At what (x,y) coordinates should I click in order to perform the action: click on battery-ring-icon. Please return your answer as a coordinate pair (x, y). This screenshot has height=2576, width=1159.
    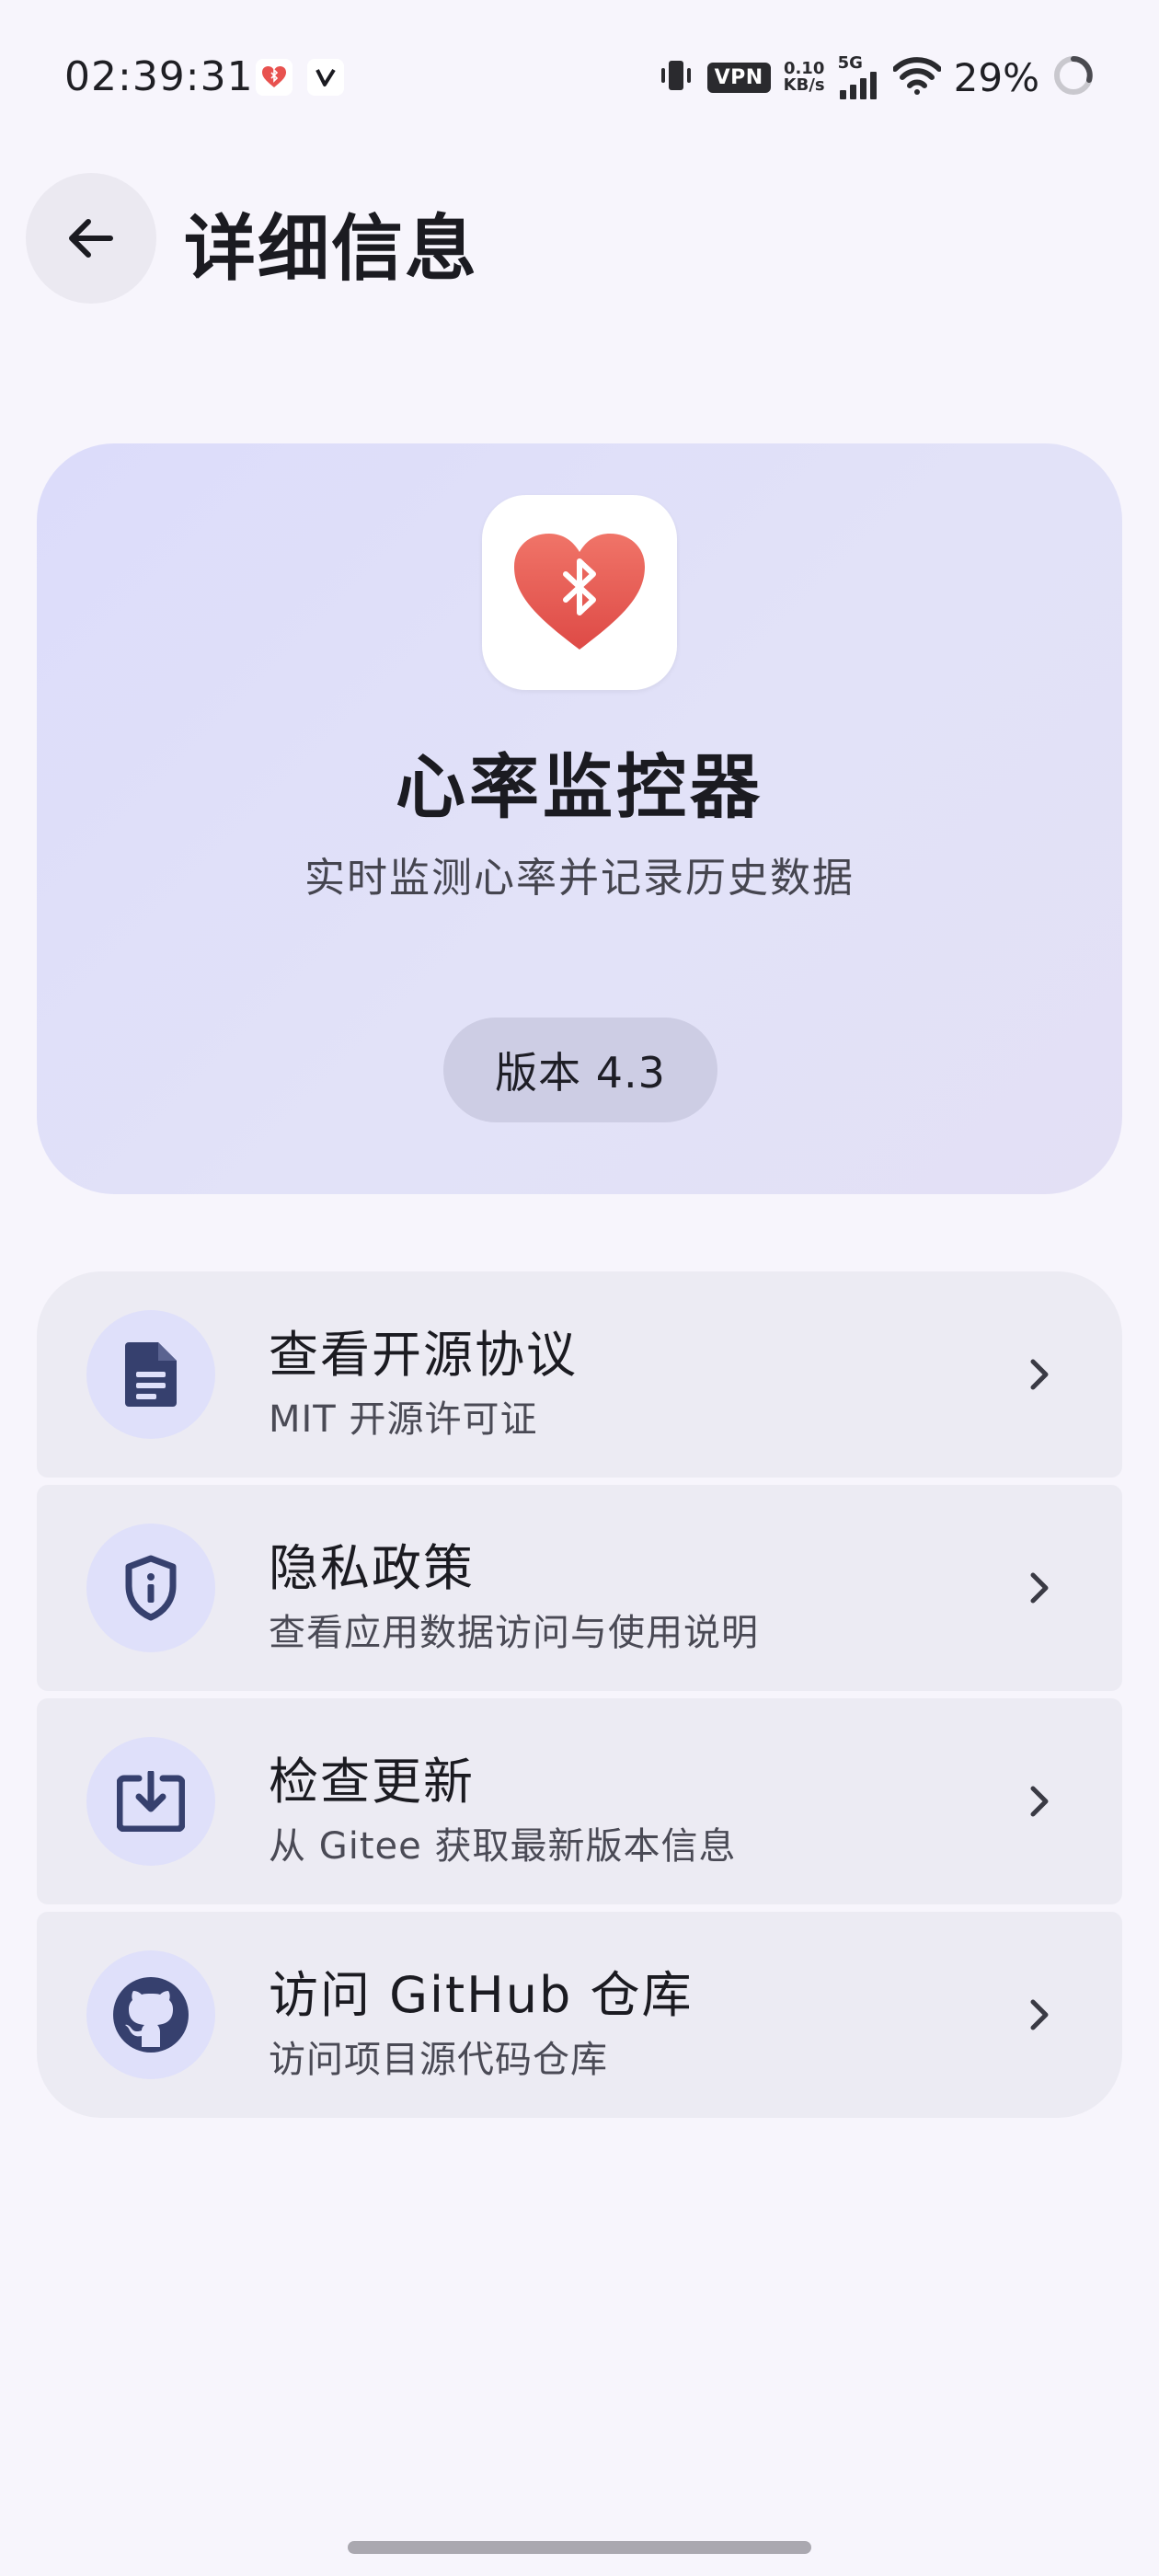
    Looking at the image, I should click on (1073, 77).